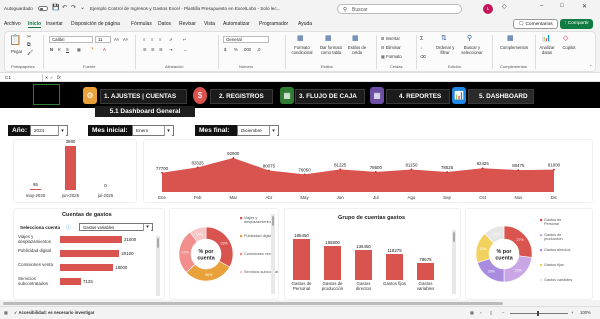  What do you see at coordinates (584, 6) in the screenshot?
I see `close-icon: ✕` at bounding box center [584, 6].